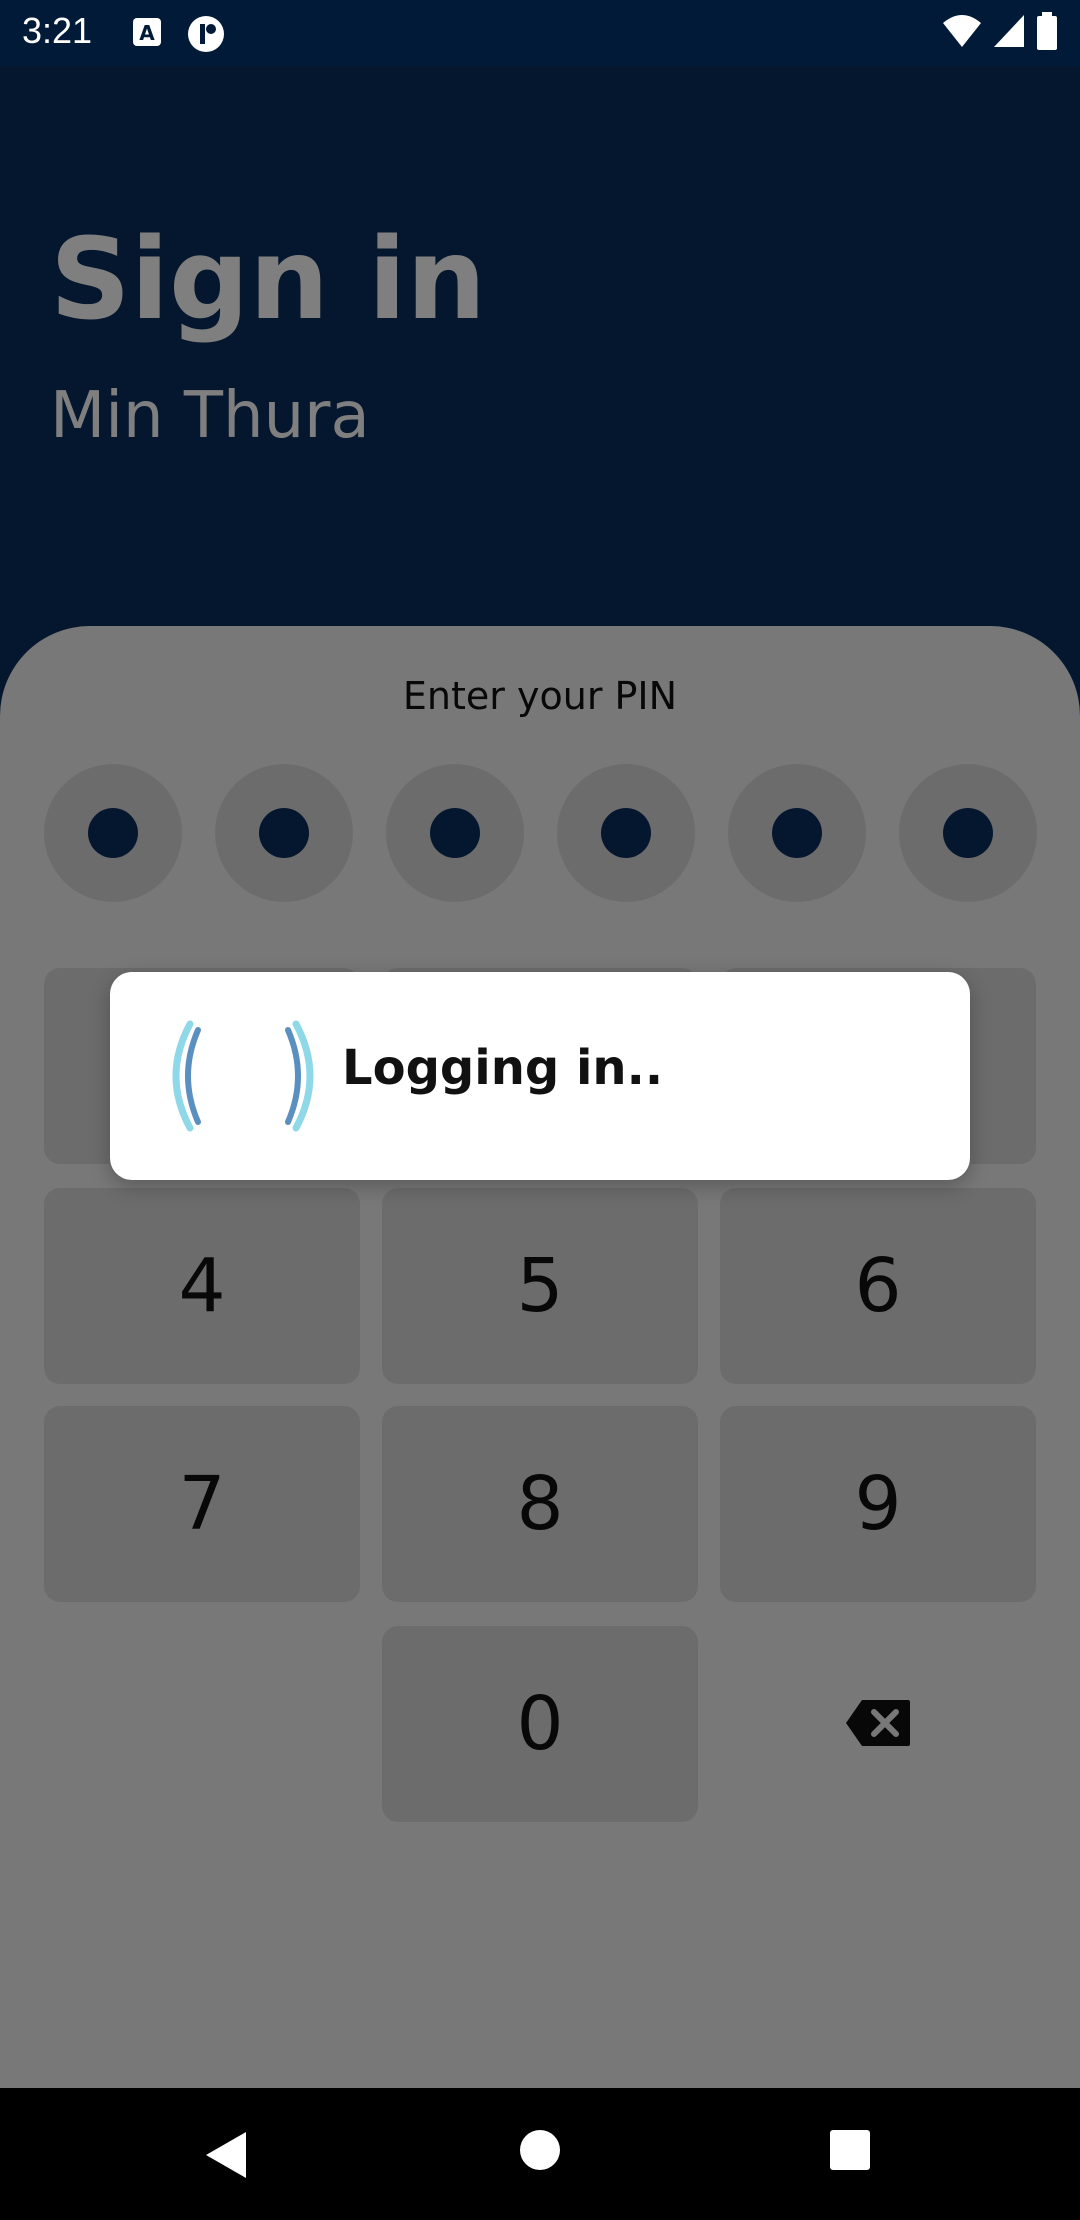 This screenshot has height=2220, width=1080. Describe the element at coordinates (540, 33) in the screenshot. I see `status-bar: 3:21 A` at that location.